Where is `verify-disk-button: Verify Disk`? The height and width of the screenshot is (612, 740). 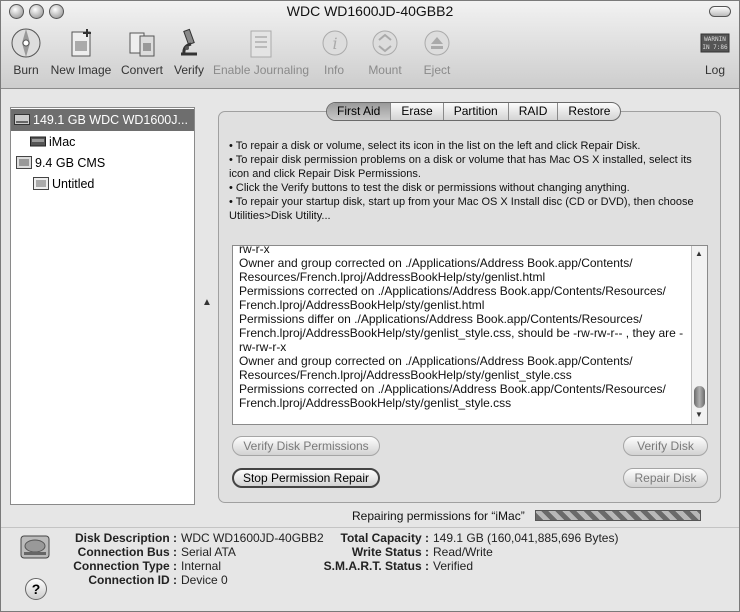
verify-disk-button: Verify Disk is located at coordinates (665, 446).